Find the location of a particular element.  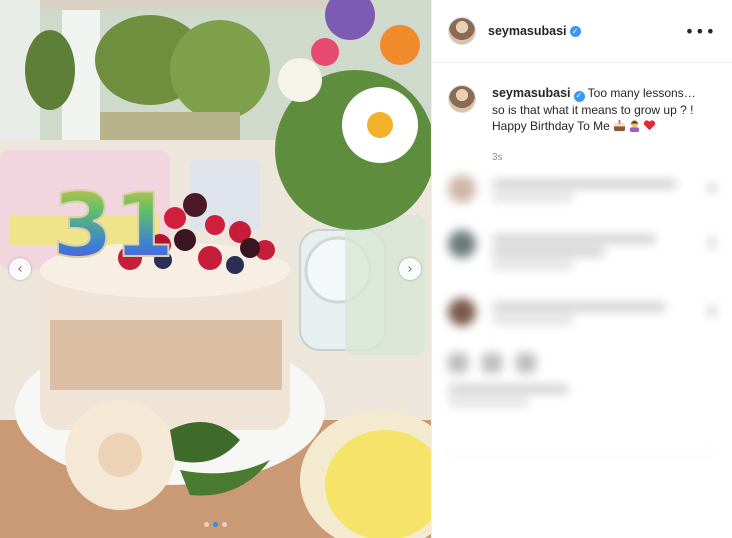

carousel-indicator is located at coordinates (215, 524).